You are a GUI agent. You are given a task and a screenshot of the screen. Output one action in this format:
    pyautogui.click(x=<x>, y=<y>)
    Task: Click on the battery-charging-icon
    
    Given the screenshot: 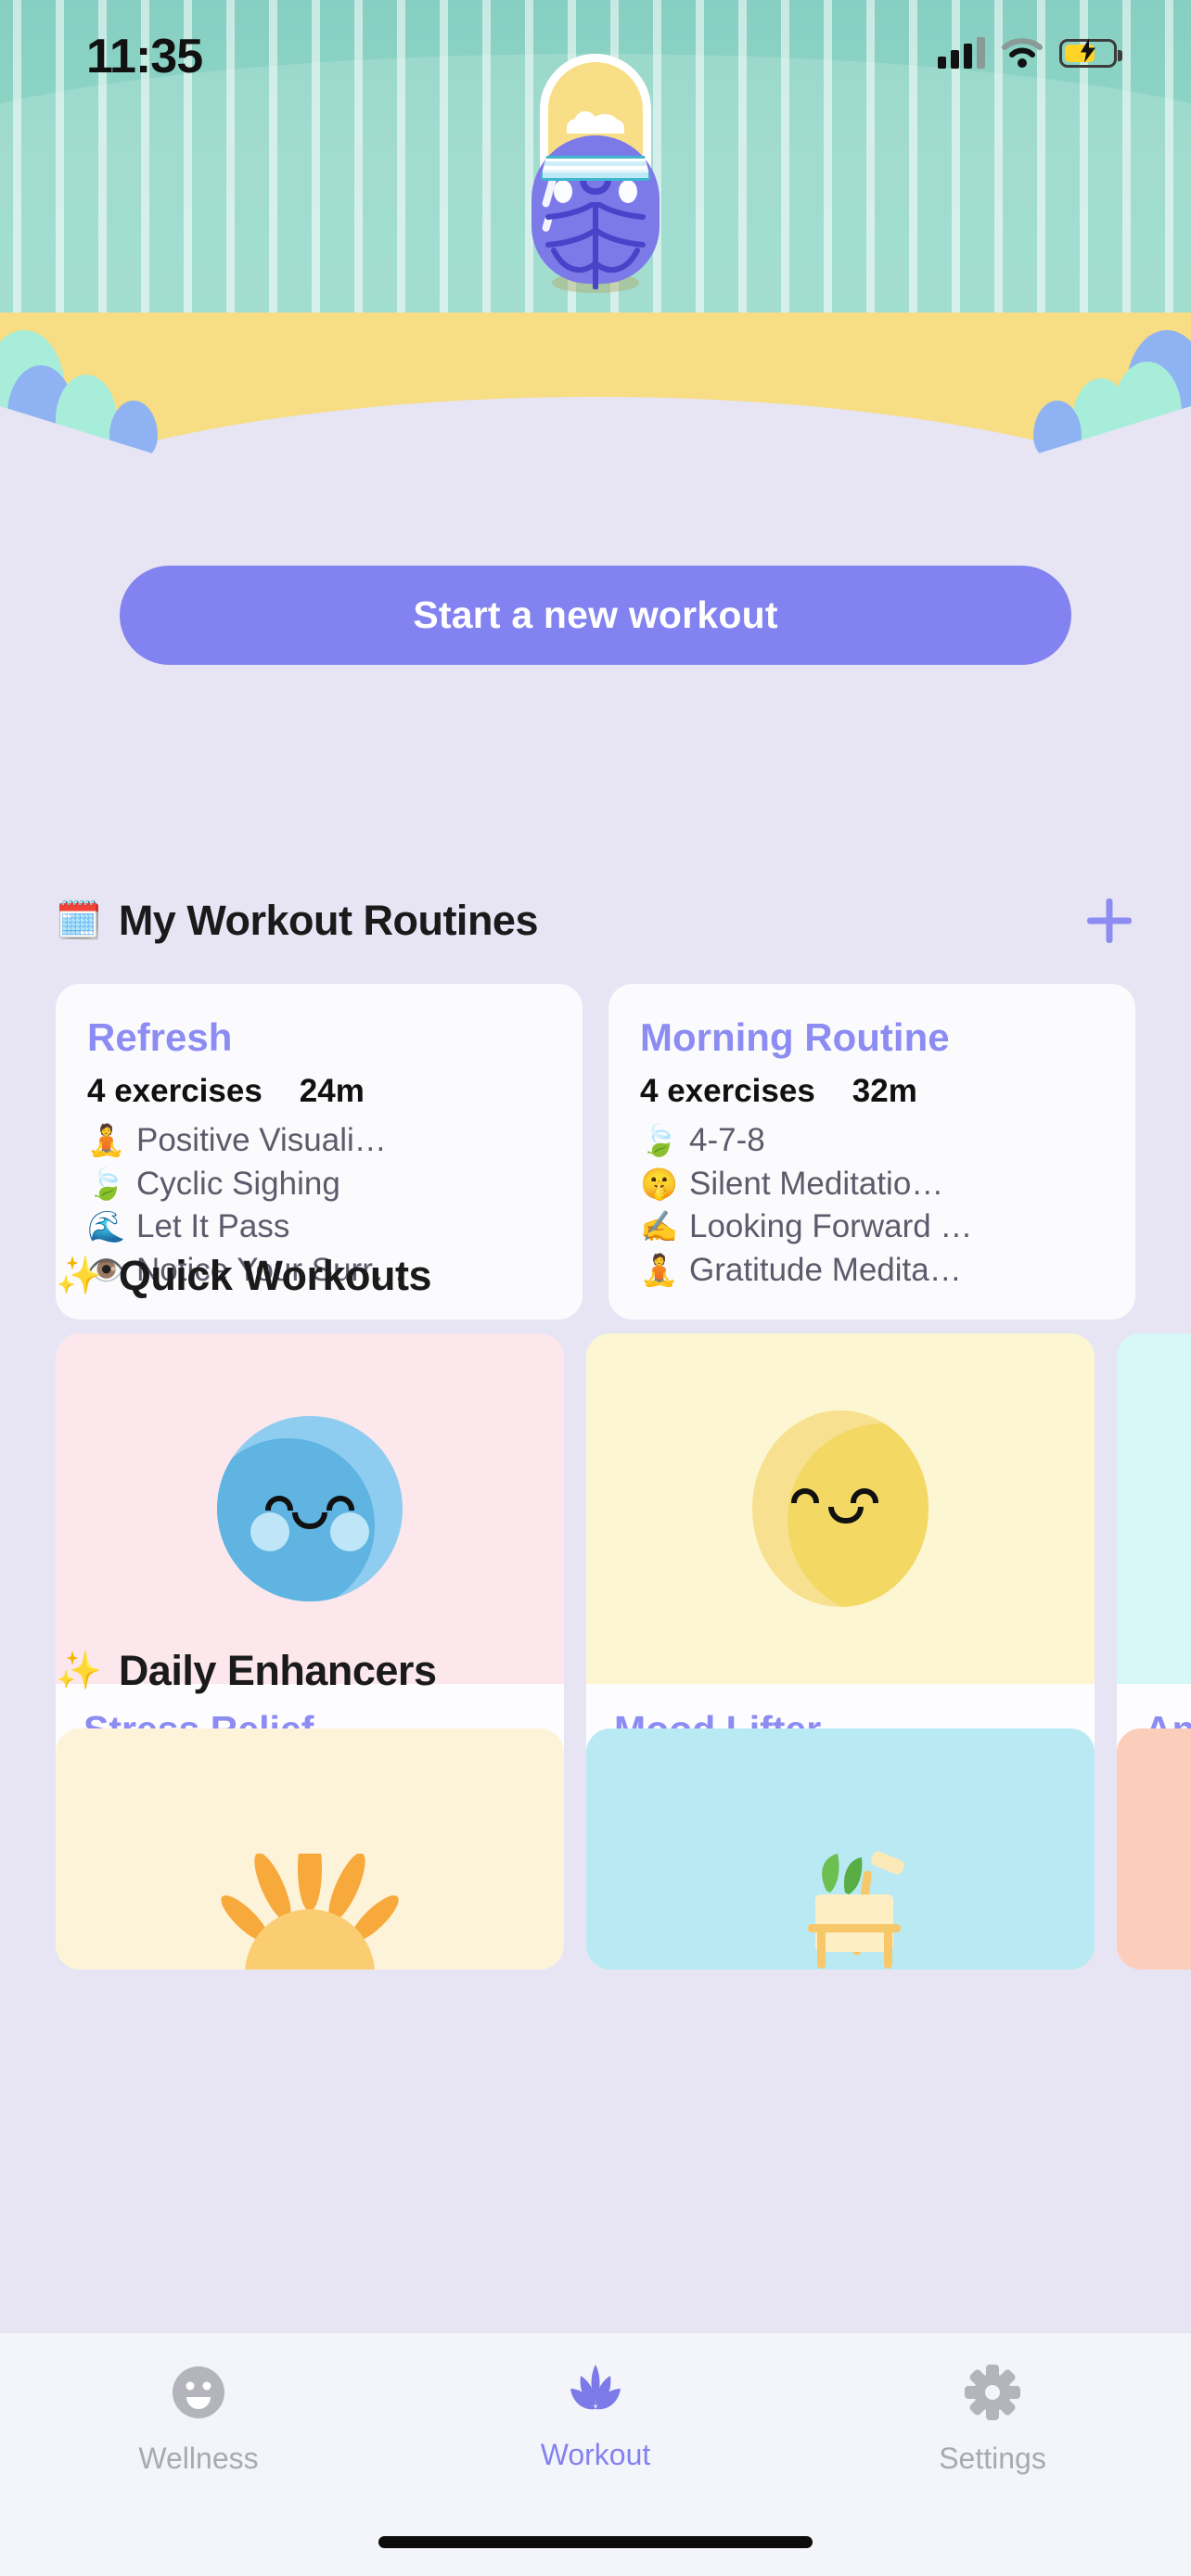 What is the action you would take?
    pyautogui.click(x=1090, y=53)
    